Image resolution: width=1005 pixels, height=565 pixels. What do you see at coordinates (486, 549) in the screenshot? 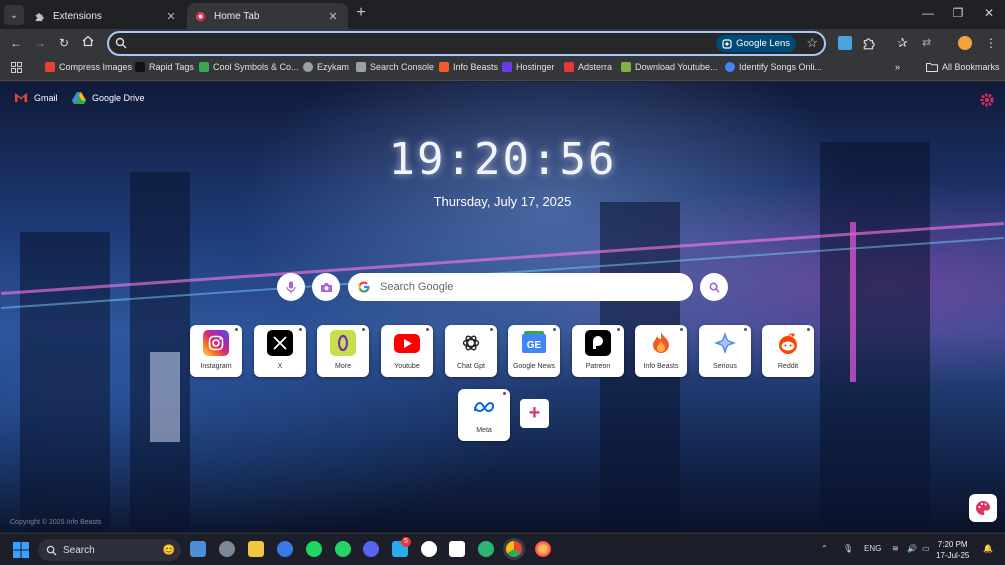
I see `edge-icon` at bounding box center [486, 549].